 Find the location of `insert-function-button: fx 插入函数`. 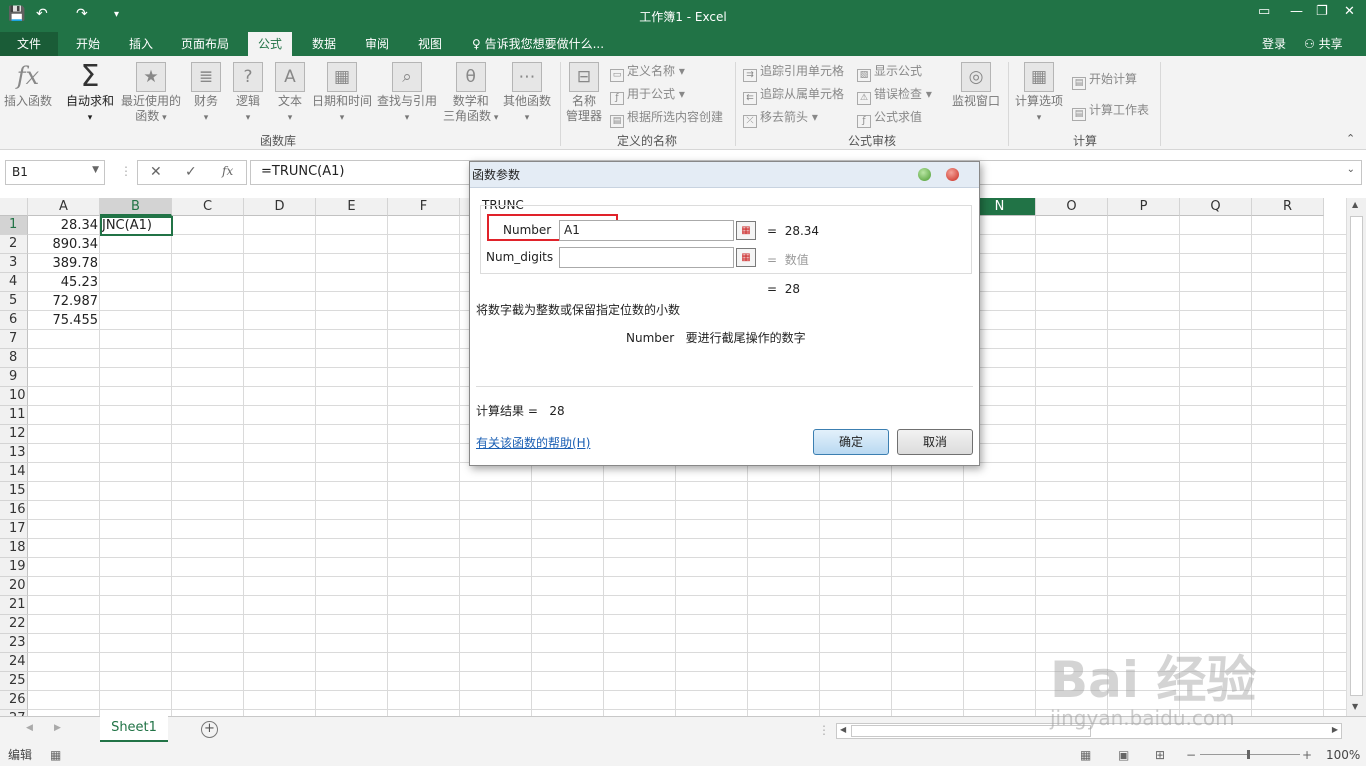

insert-function-button: fx 插入函数 is located at coordinates (28, 85).